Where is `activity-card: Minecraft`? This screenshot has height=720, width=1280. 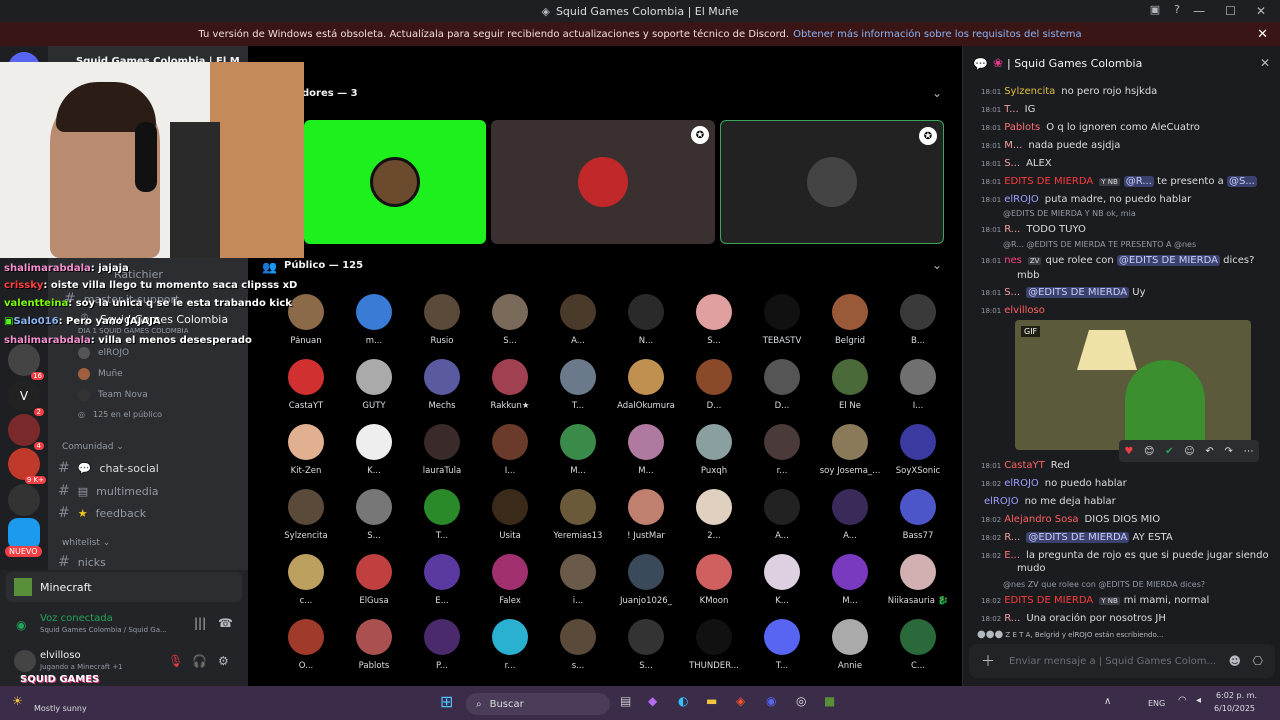 activity-card: Minecraft is located at coordinates (124, 587).